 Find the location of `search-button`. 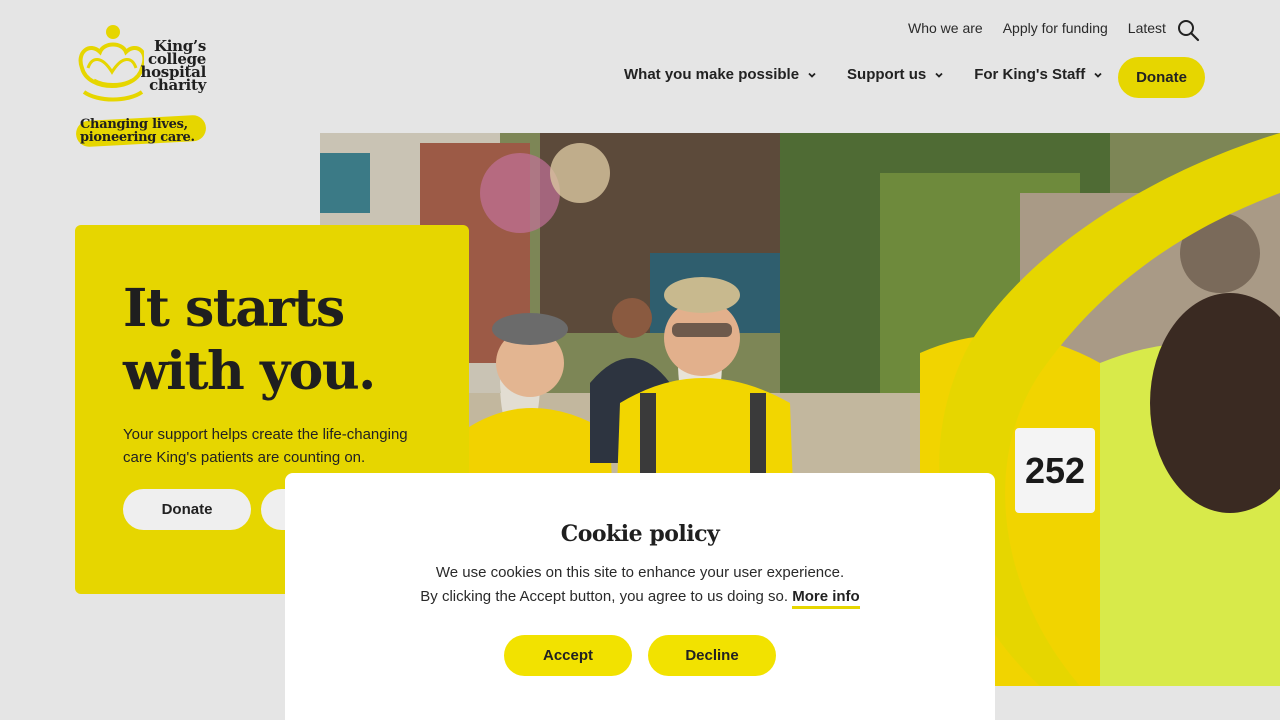

search-button is located at coordinates (1189, 31).